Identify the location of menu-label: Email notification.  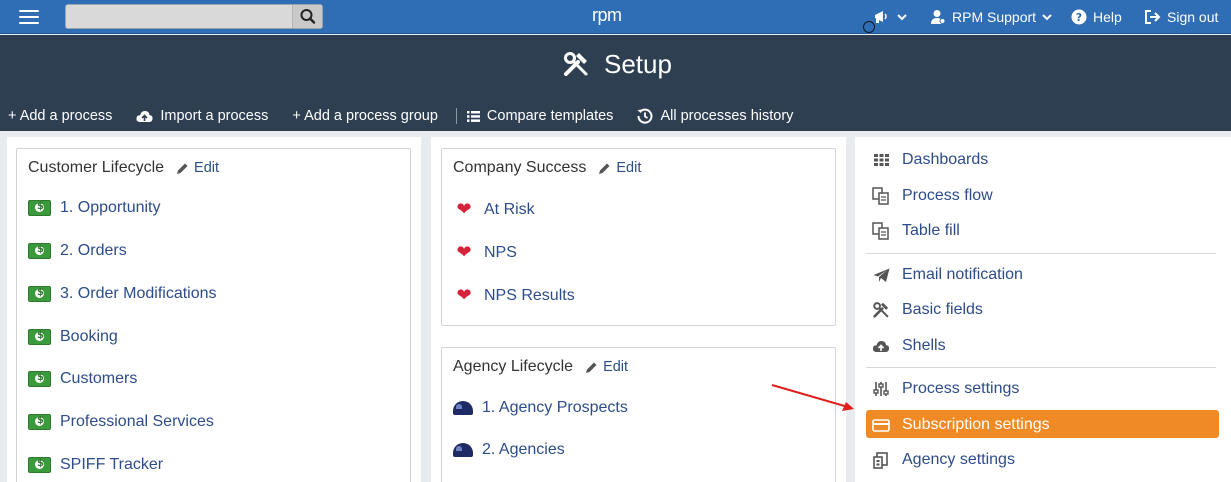
(962, 274).